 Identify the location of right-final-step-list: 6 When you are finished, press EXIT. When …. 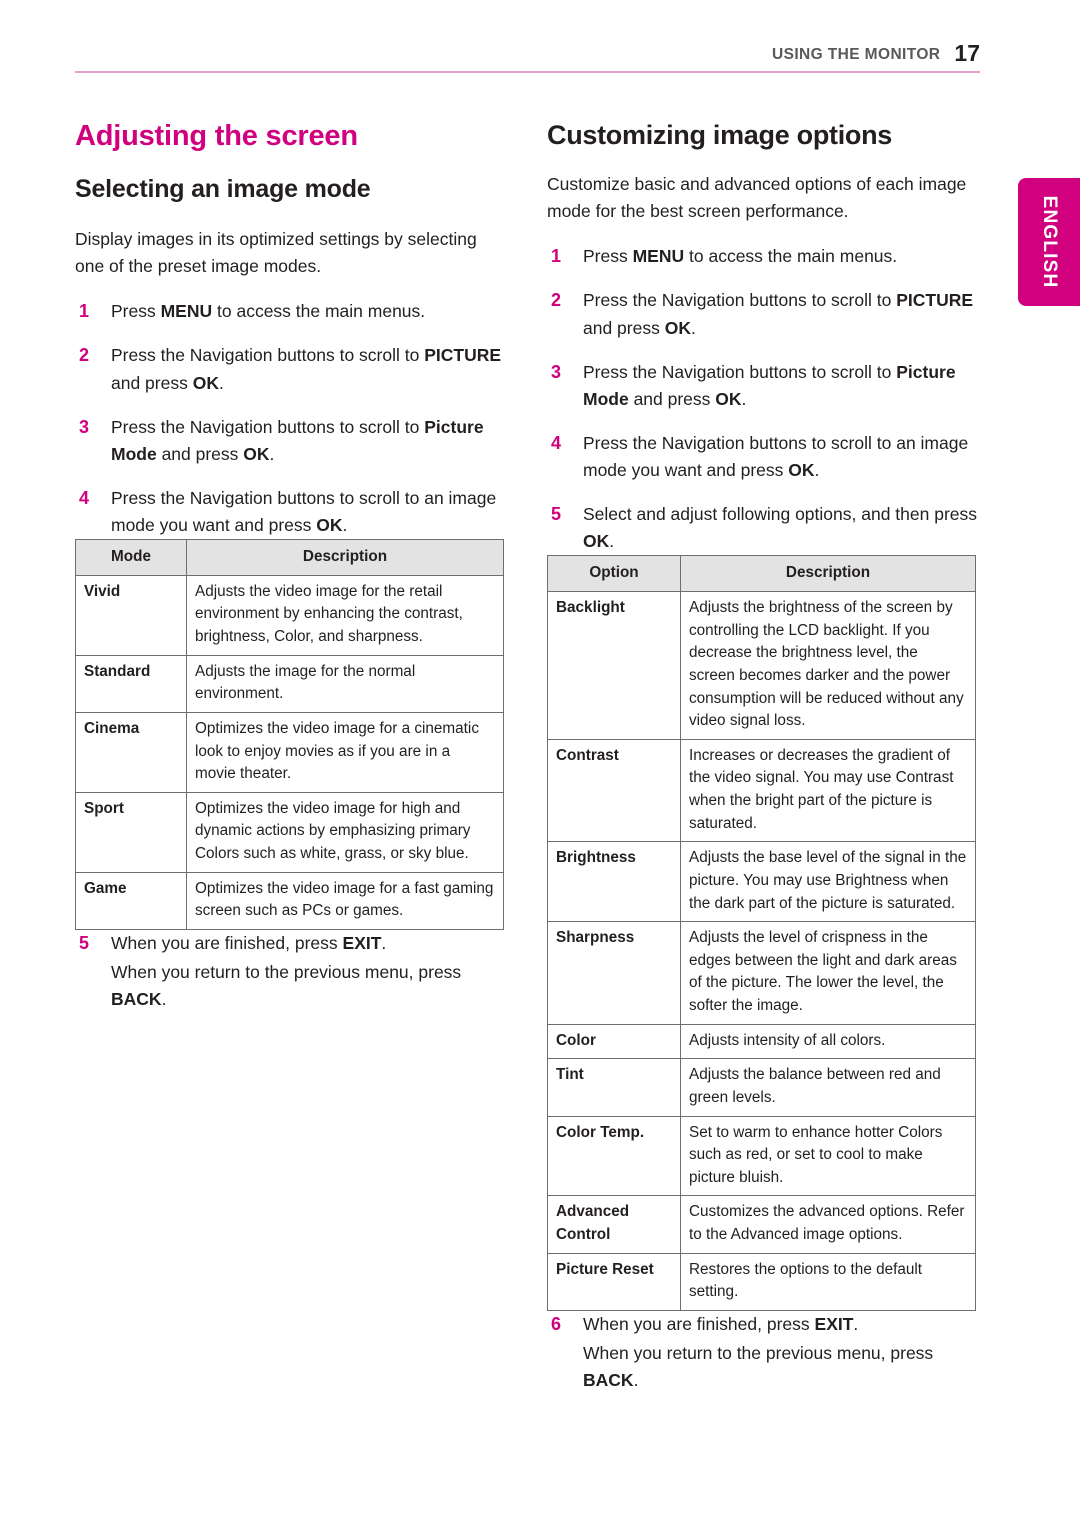
(762, 1352).